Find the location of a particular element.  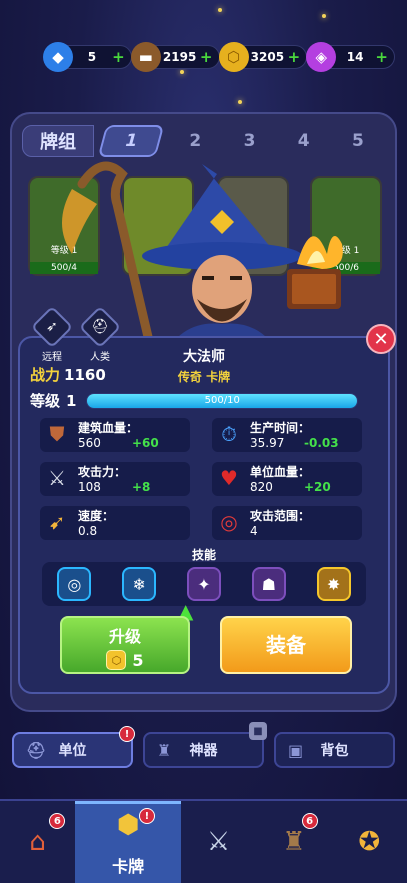

gold-skill-icon: ✸ is located at coordinates (333, 584).